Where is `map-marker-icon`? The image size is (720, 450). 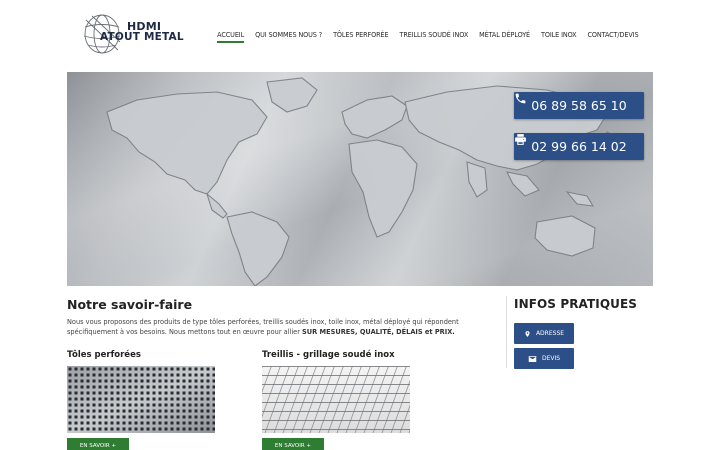 map-marker-icon is located at coordinates (527, 333).